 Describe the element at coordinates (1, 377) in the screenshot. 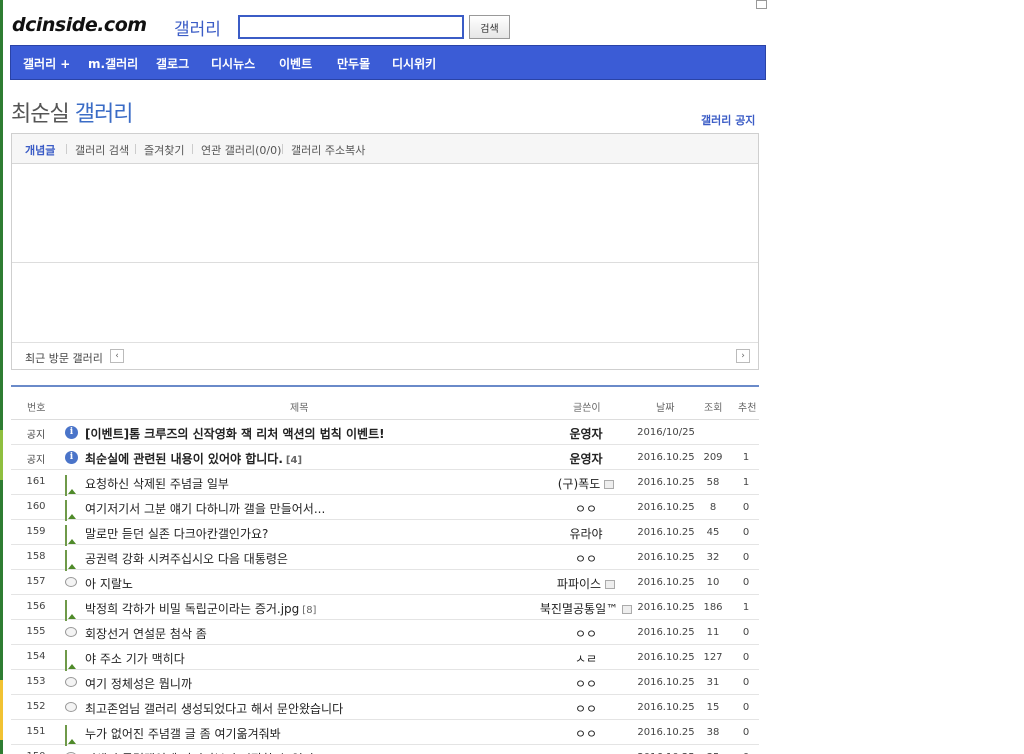

I see `left-edge-strip` at that location.